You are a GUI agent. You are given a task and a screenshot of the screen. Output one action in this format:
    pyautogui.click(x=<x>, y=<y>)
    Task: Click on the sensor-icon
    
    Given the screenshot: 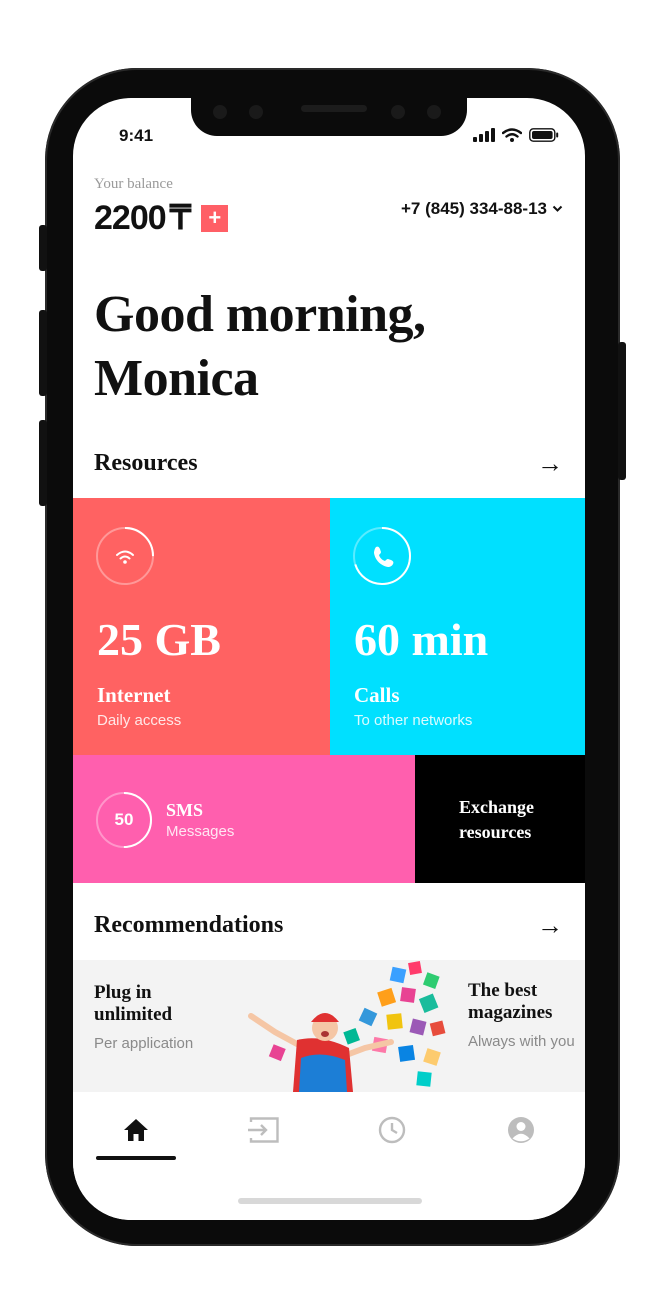 What is the action you would take?
    pyautogui.click(x=398, y=112)
    